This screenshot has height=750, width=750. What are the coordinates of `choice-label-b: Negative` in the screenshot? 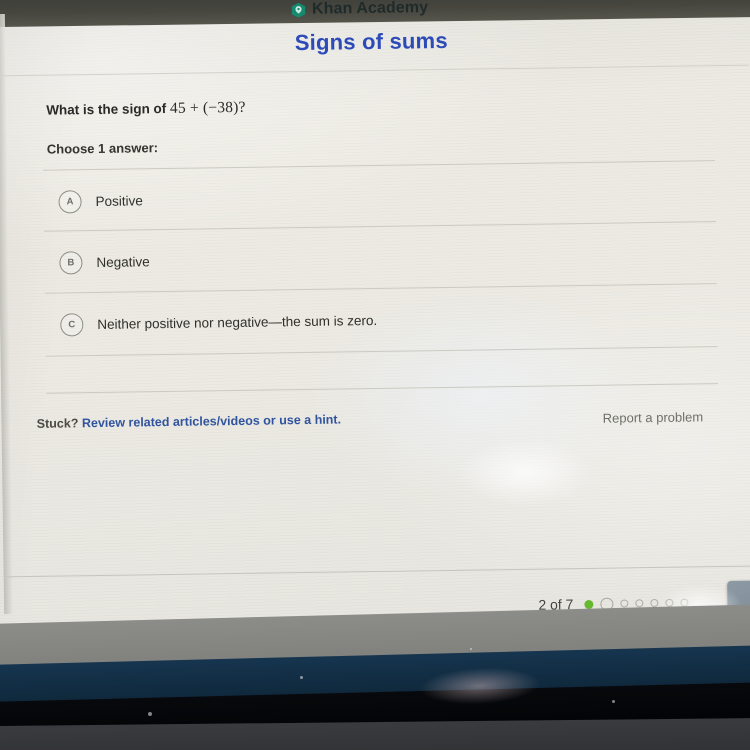 It's located at (123, 262).